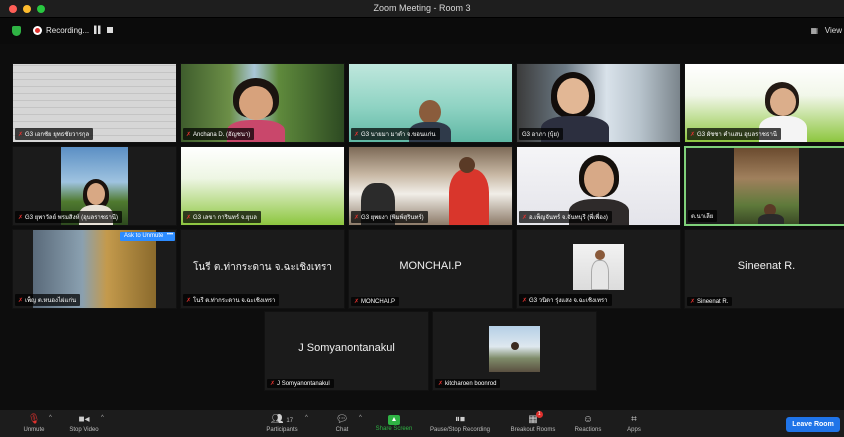 This screenshot has height=437, width=844. What do you see at coordinates (306, 418) in the screenshot?
I see `participants-options-caret: ^` at bounding box center [306, 418].